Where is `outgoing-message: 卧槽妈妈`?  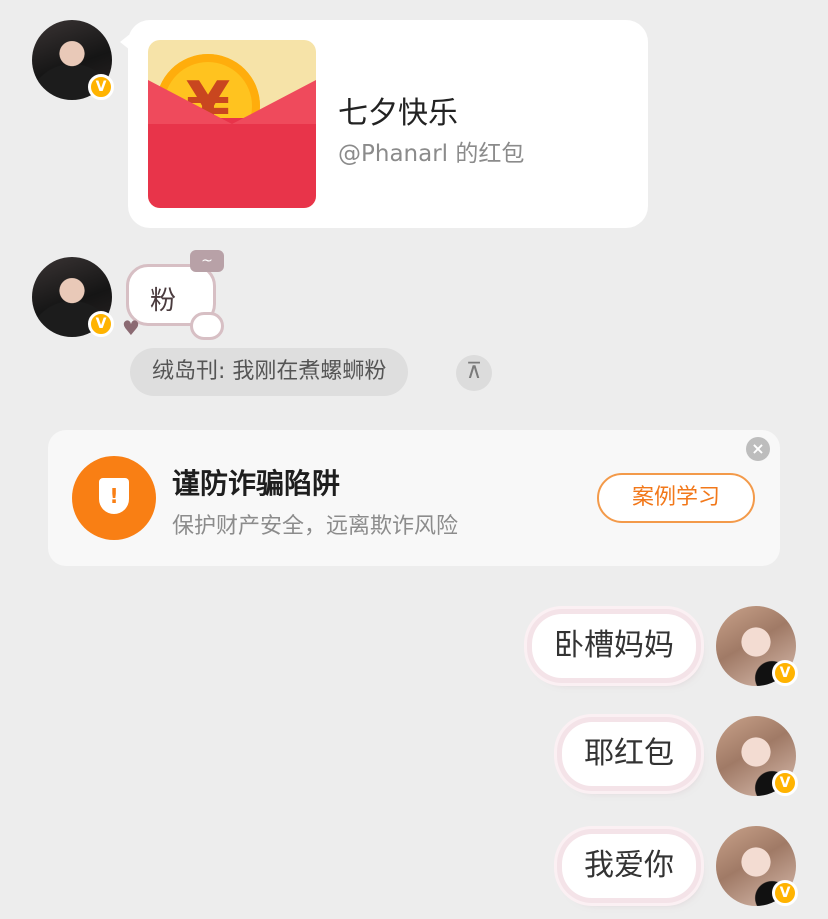
outgoing-message: 卧槽妈妈 is located at coordinates (614, 646).